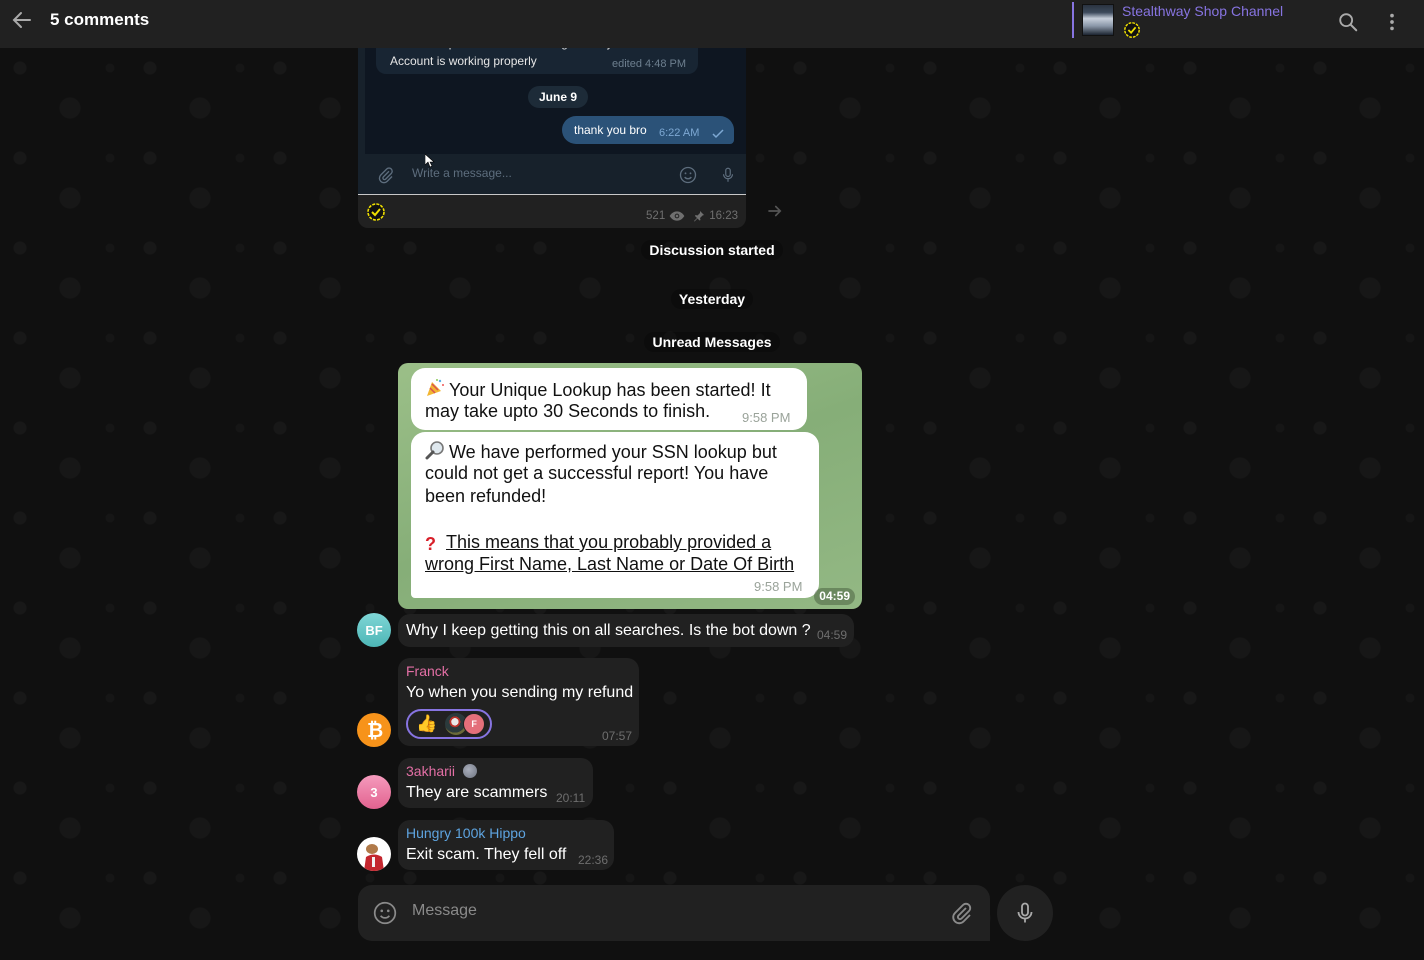 The height and width of the screenshot is (960, 1424). Describe the element at coordinates (435, 450) in the screenshot. I see `magnifier-icon` at that location.